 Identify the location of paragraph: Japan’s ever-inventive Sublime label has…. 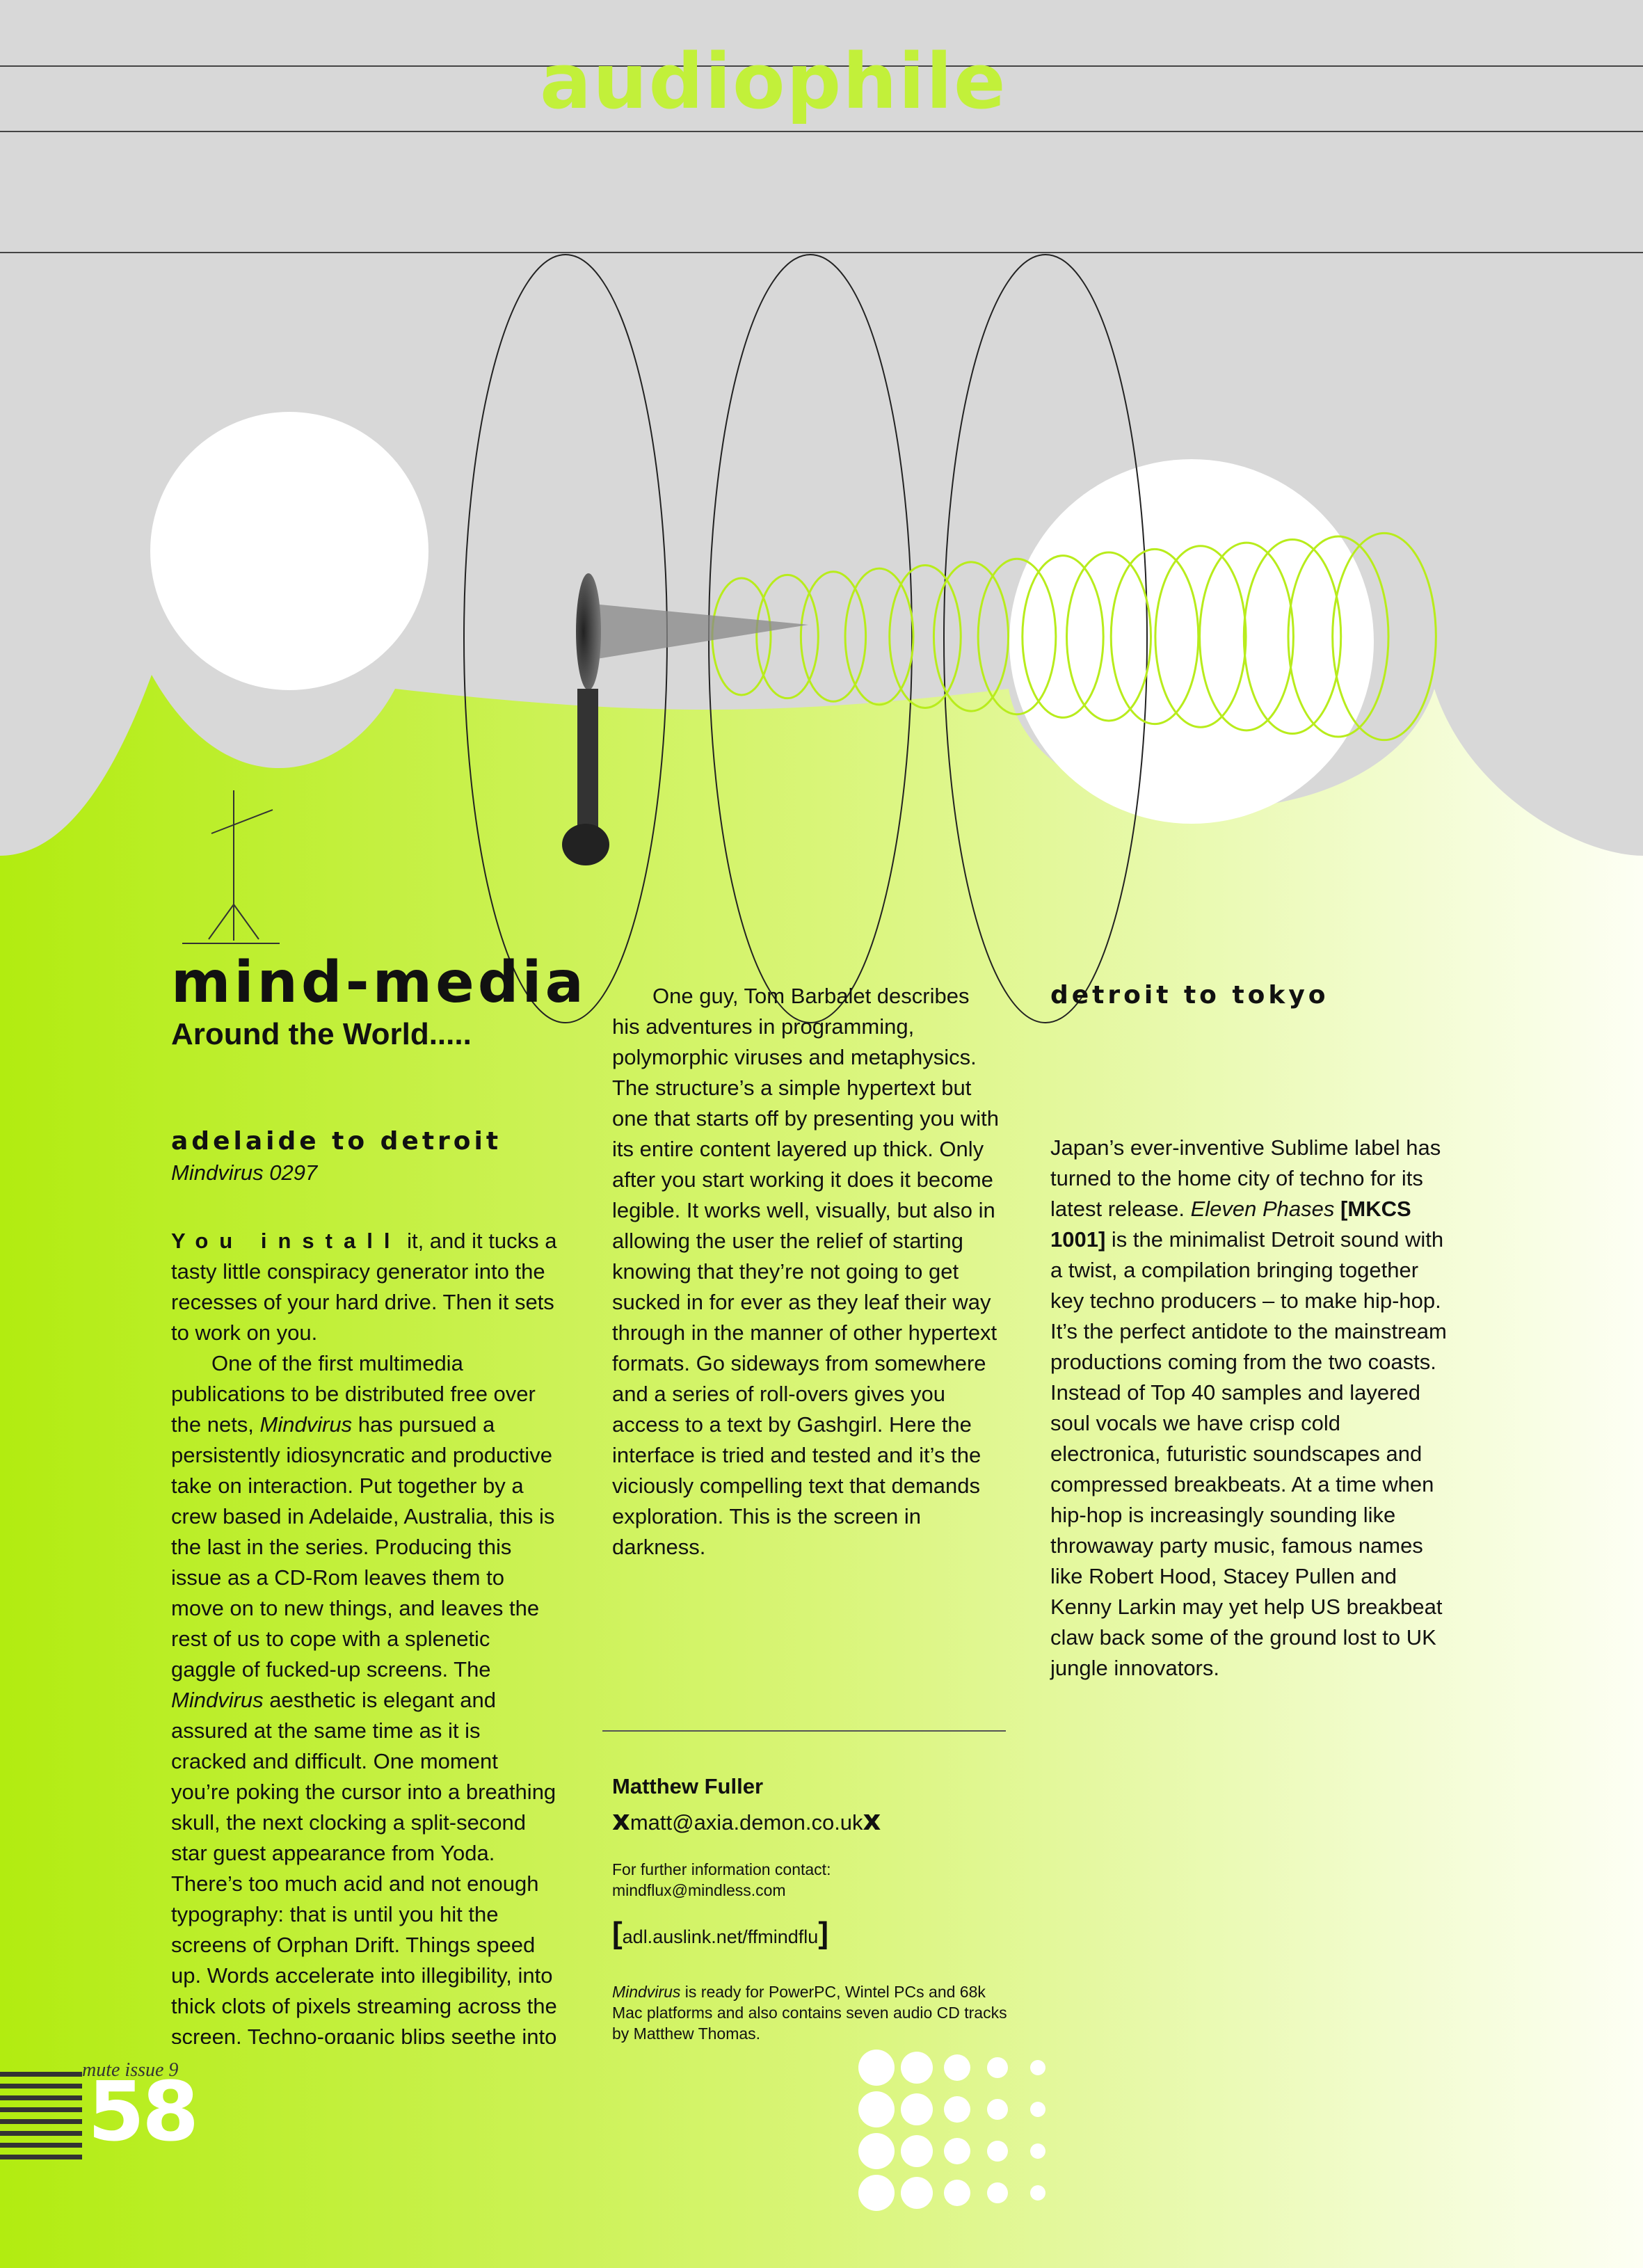
(1248, 1408).